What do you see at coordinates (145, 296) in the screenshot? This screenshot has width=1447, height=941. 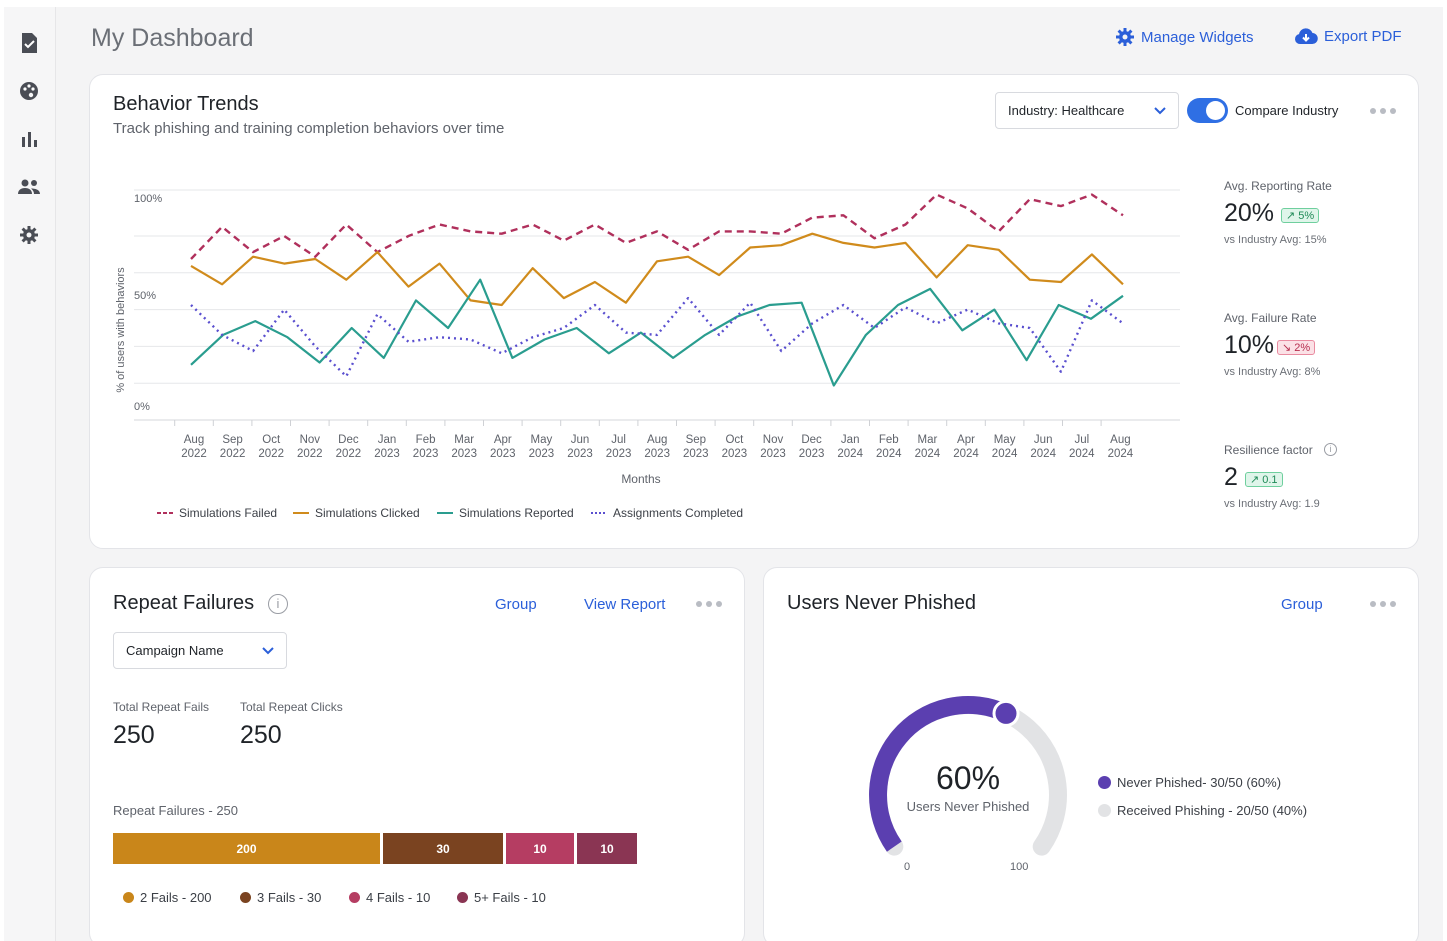 I see `y-tick-label: 50%` at bounding box center [145, 296].